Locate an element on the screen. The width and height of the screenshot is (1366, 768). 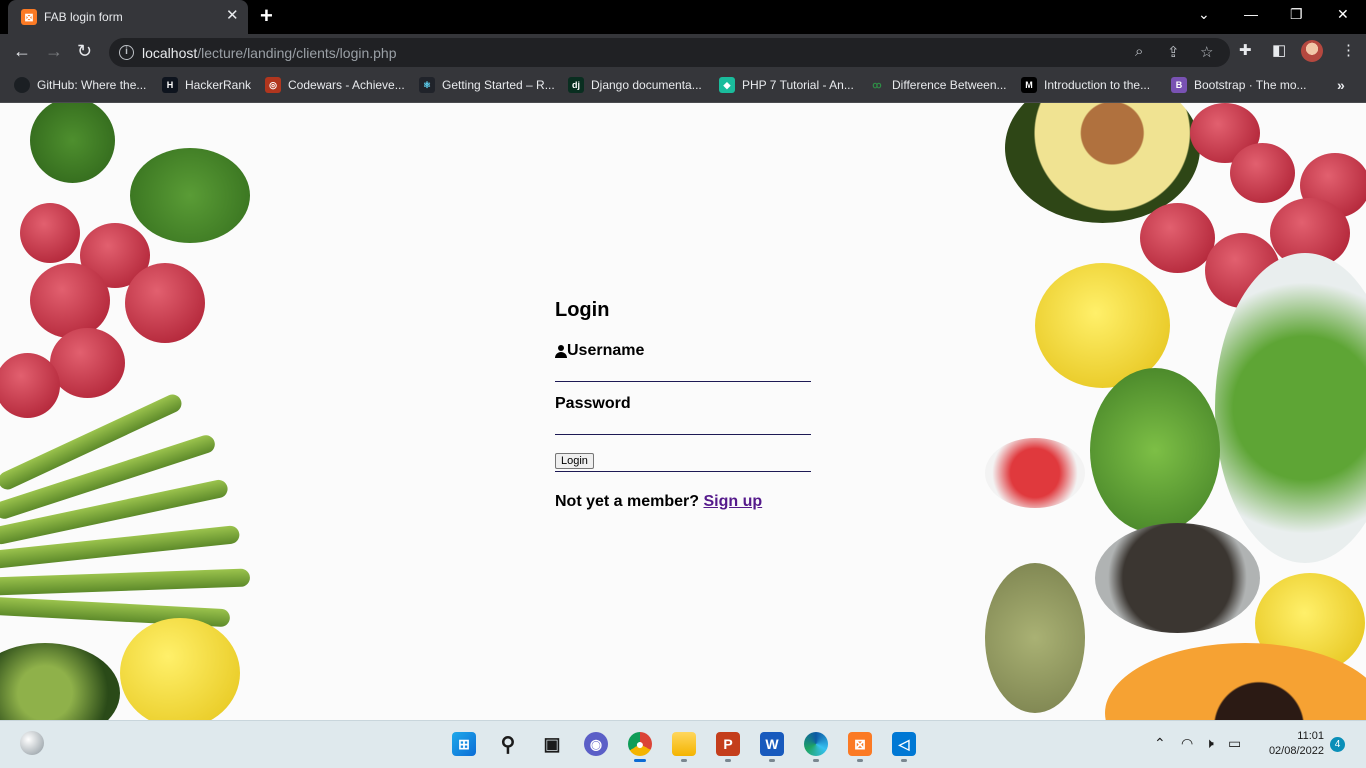
site-info-icon: i is located at coordinates (126, 52).